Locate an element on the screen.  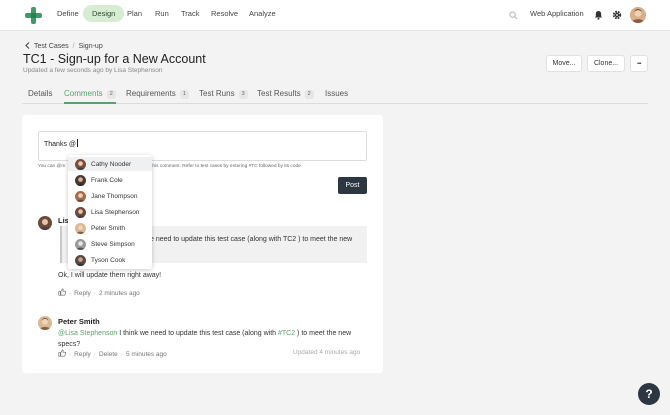
nav-plan: Plan is located at coordinates (134, 13).